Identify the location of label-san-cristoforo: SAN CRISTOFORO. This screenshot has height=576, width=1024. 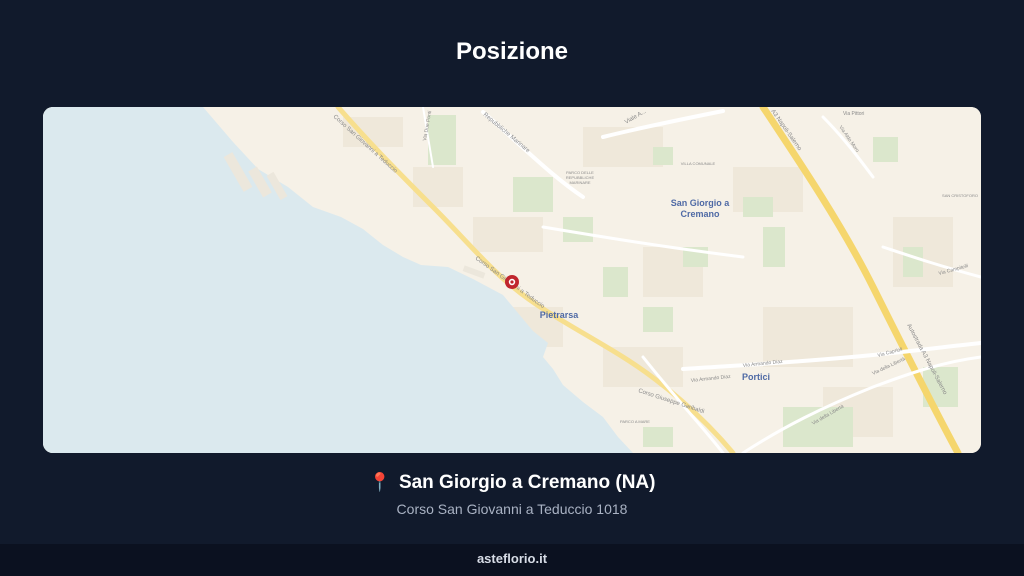
(960, 195).